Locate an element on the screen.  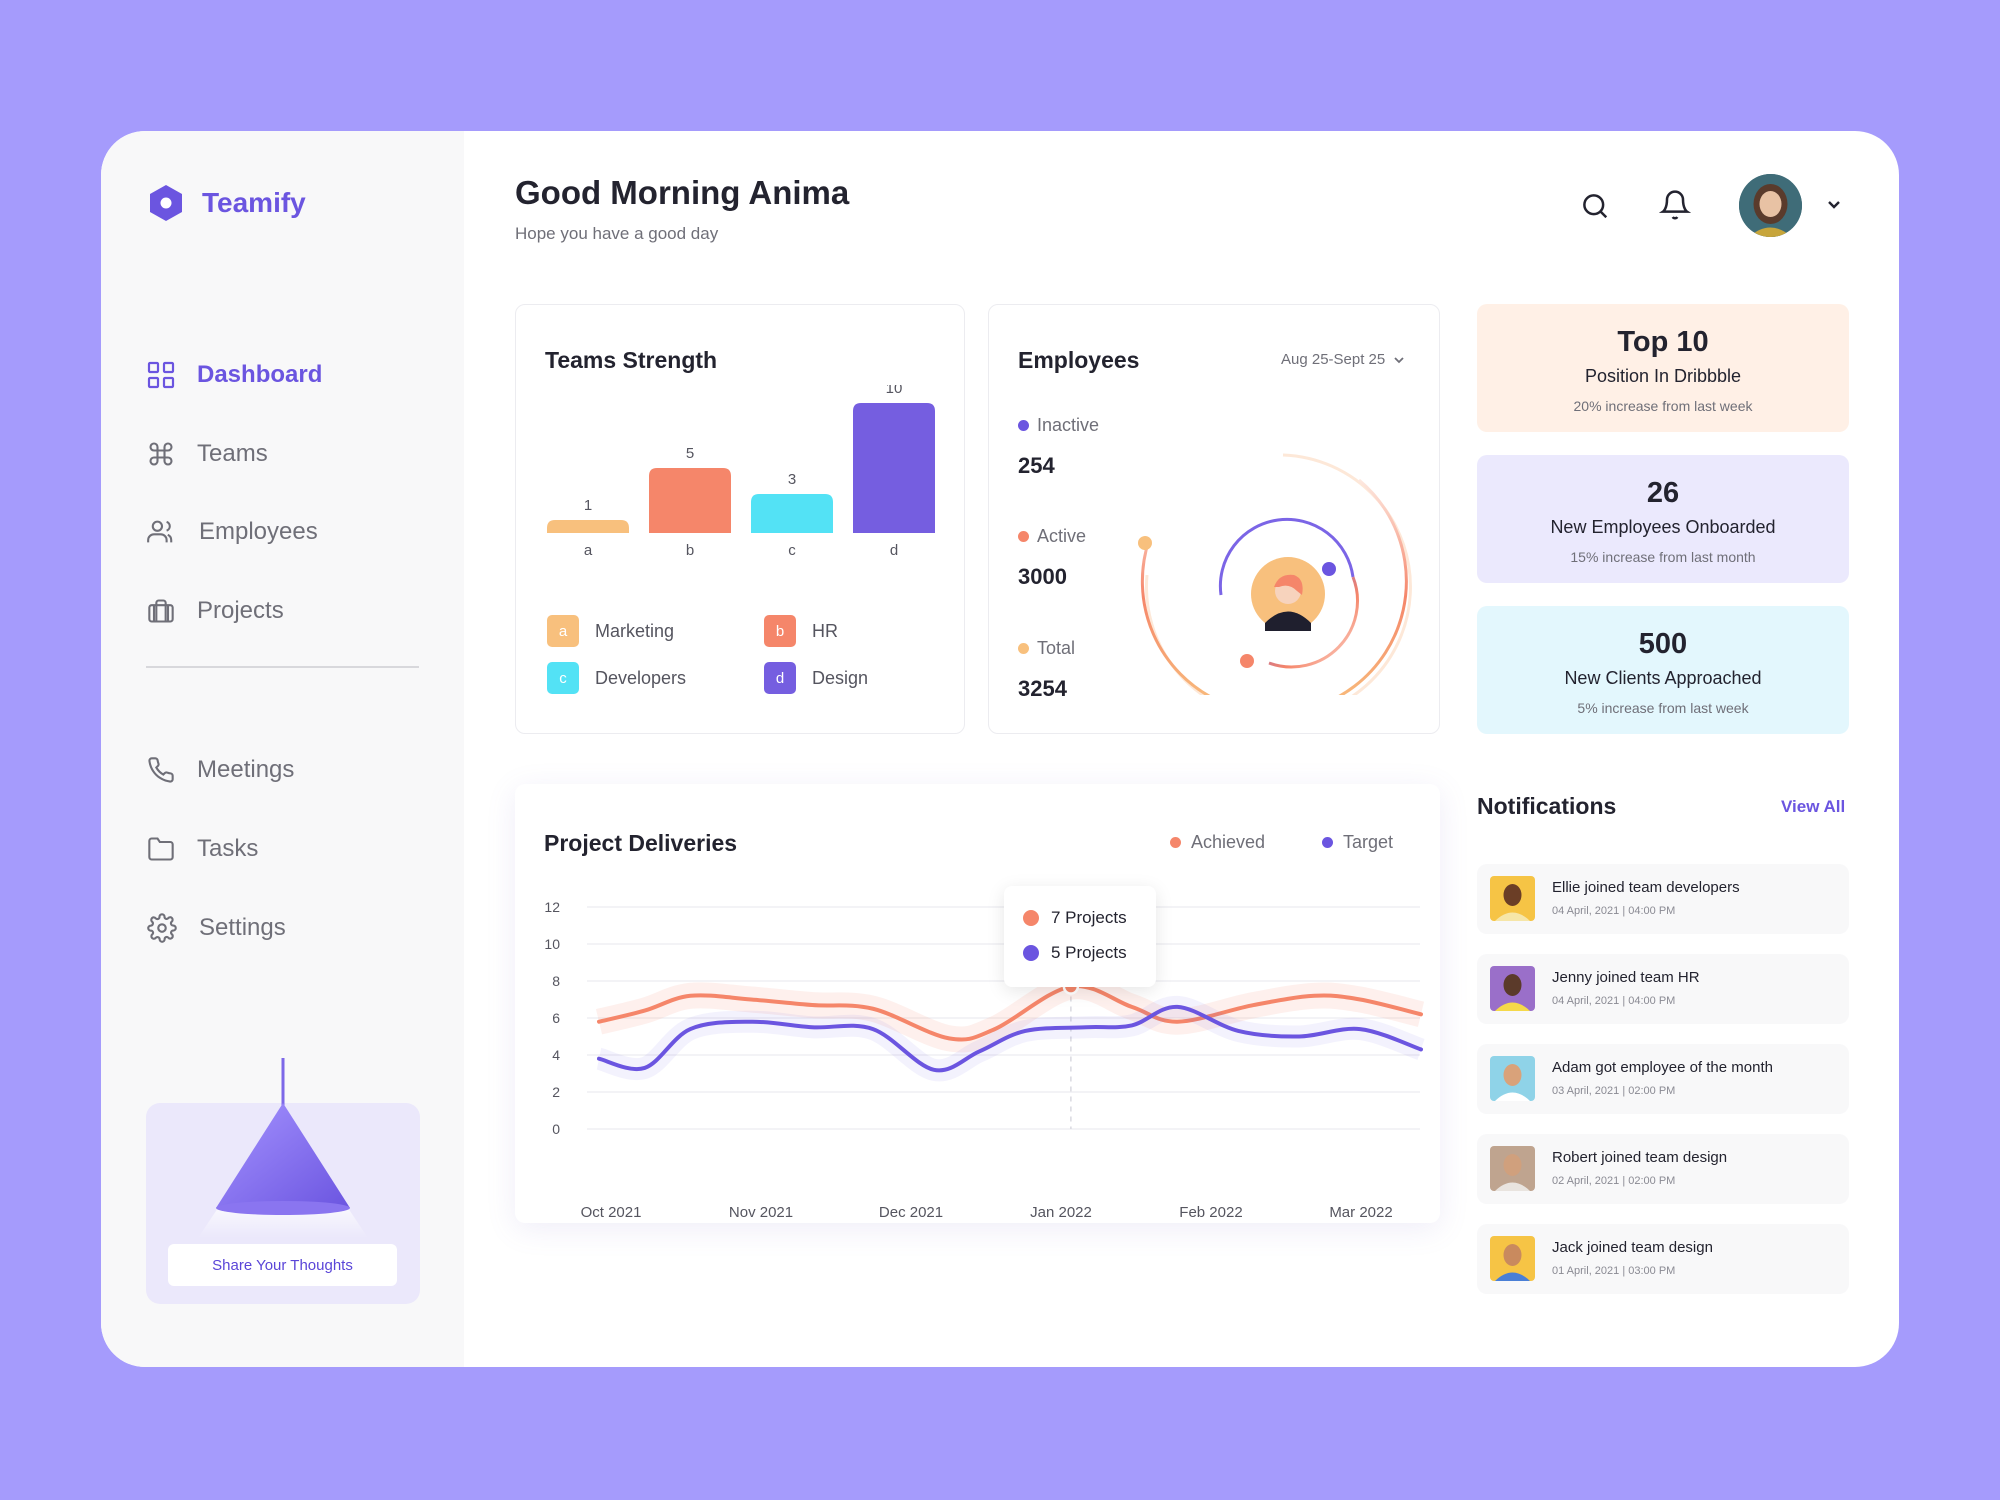
legend-item-design: d Design is located at coordinates (816, 678).